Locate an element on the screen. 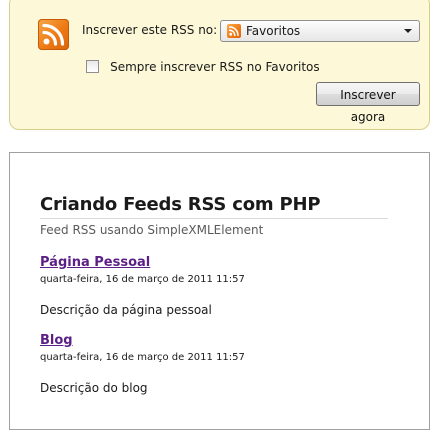  entry-description: Descrição da página pessoal is located at coordinates (126, 310).